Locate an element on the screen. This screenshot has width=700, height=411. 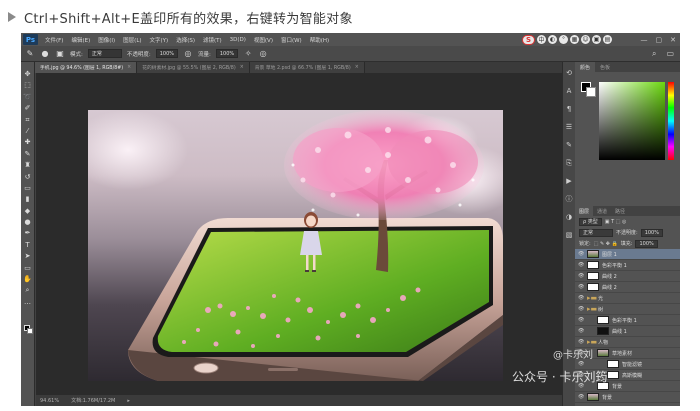
brush-preset-icon: ● is located at coordinates (45, 54).